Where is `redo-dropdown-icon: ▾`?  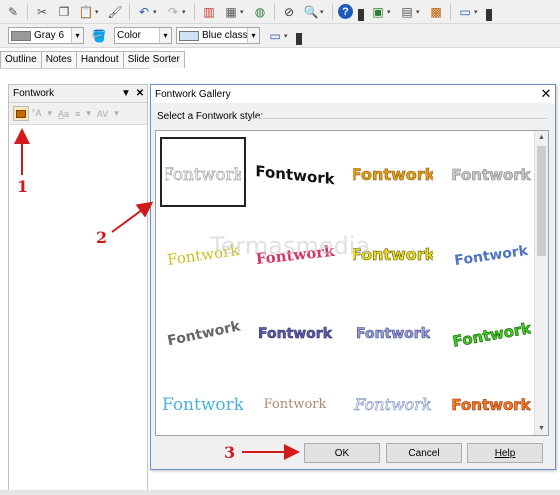 redo-dropdown-icon: ▾ is located at coordinates (185, 12).